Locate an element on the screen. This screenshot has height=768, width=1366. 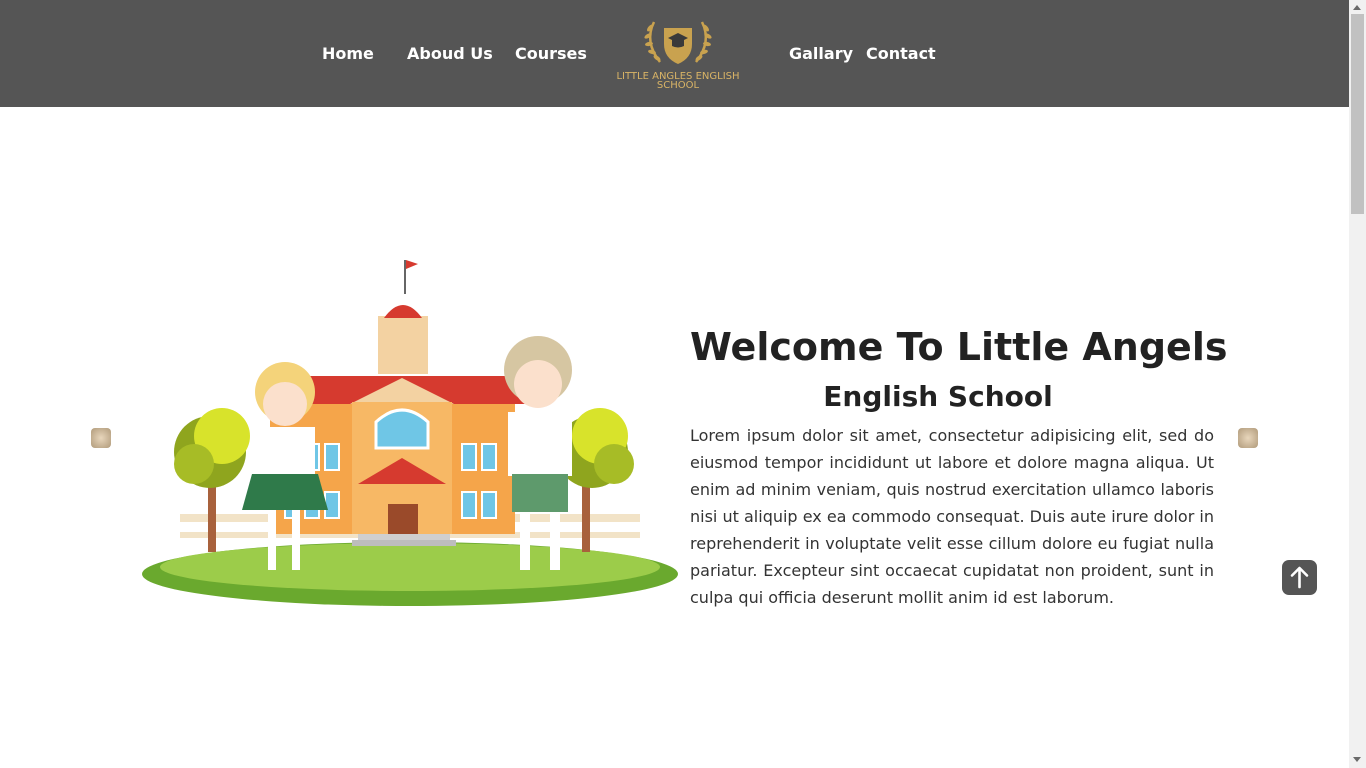
carousel-prev-icon is located at coordinates (101, 438).